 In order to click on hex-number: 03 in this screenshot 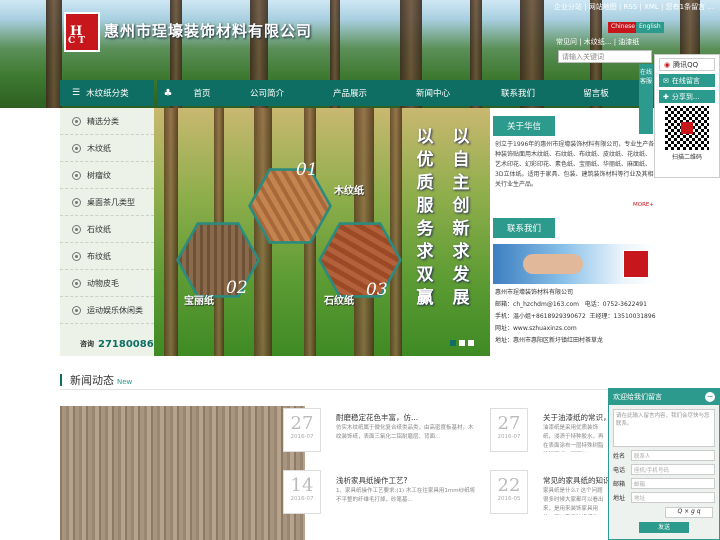, I will do `click(377, 290)`.